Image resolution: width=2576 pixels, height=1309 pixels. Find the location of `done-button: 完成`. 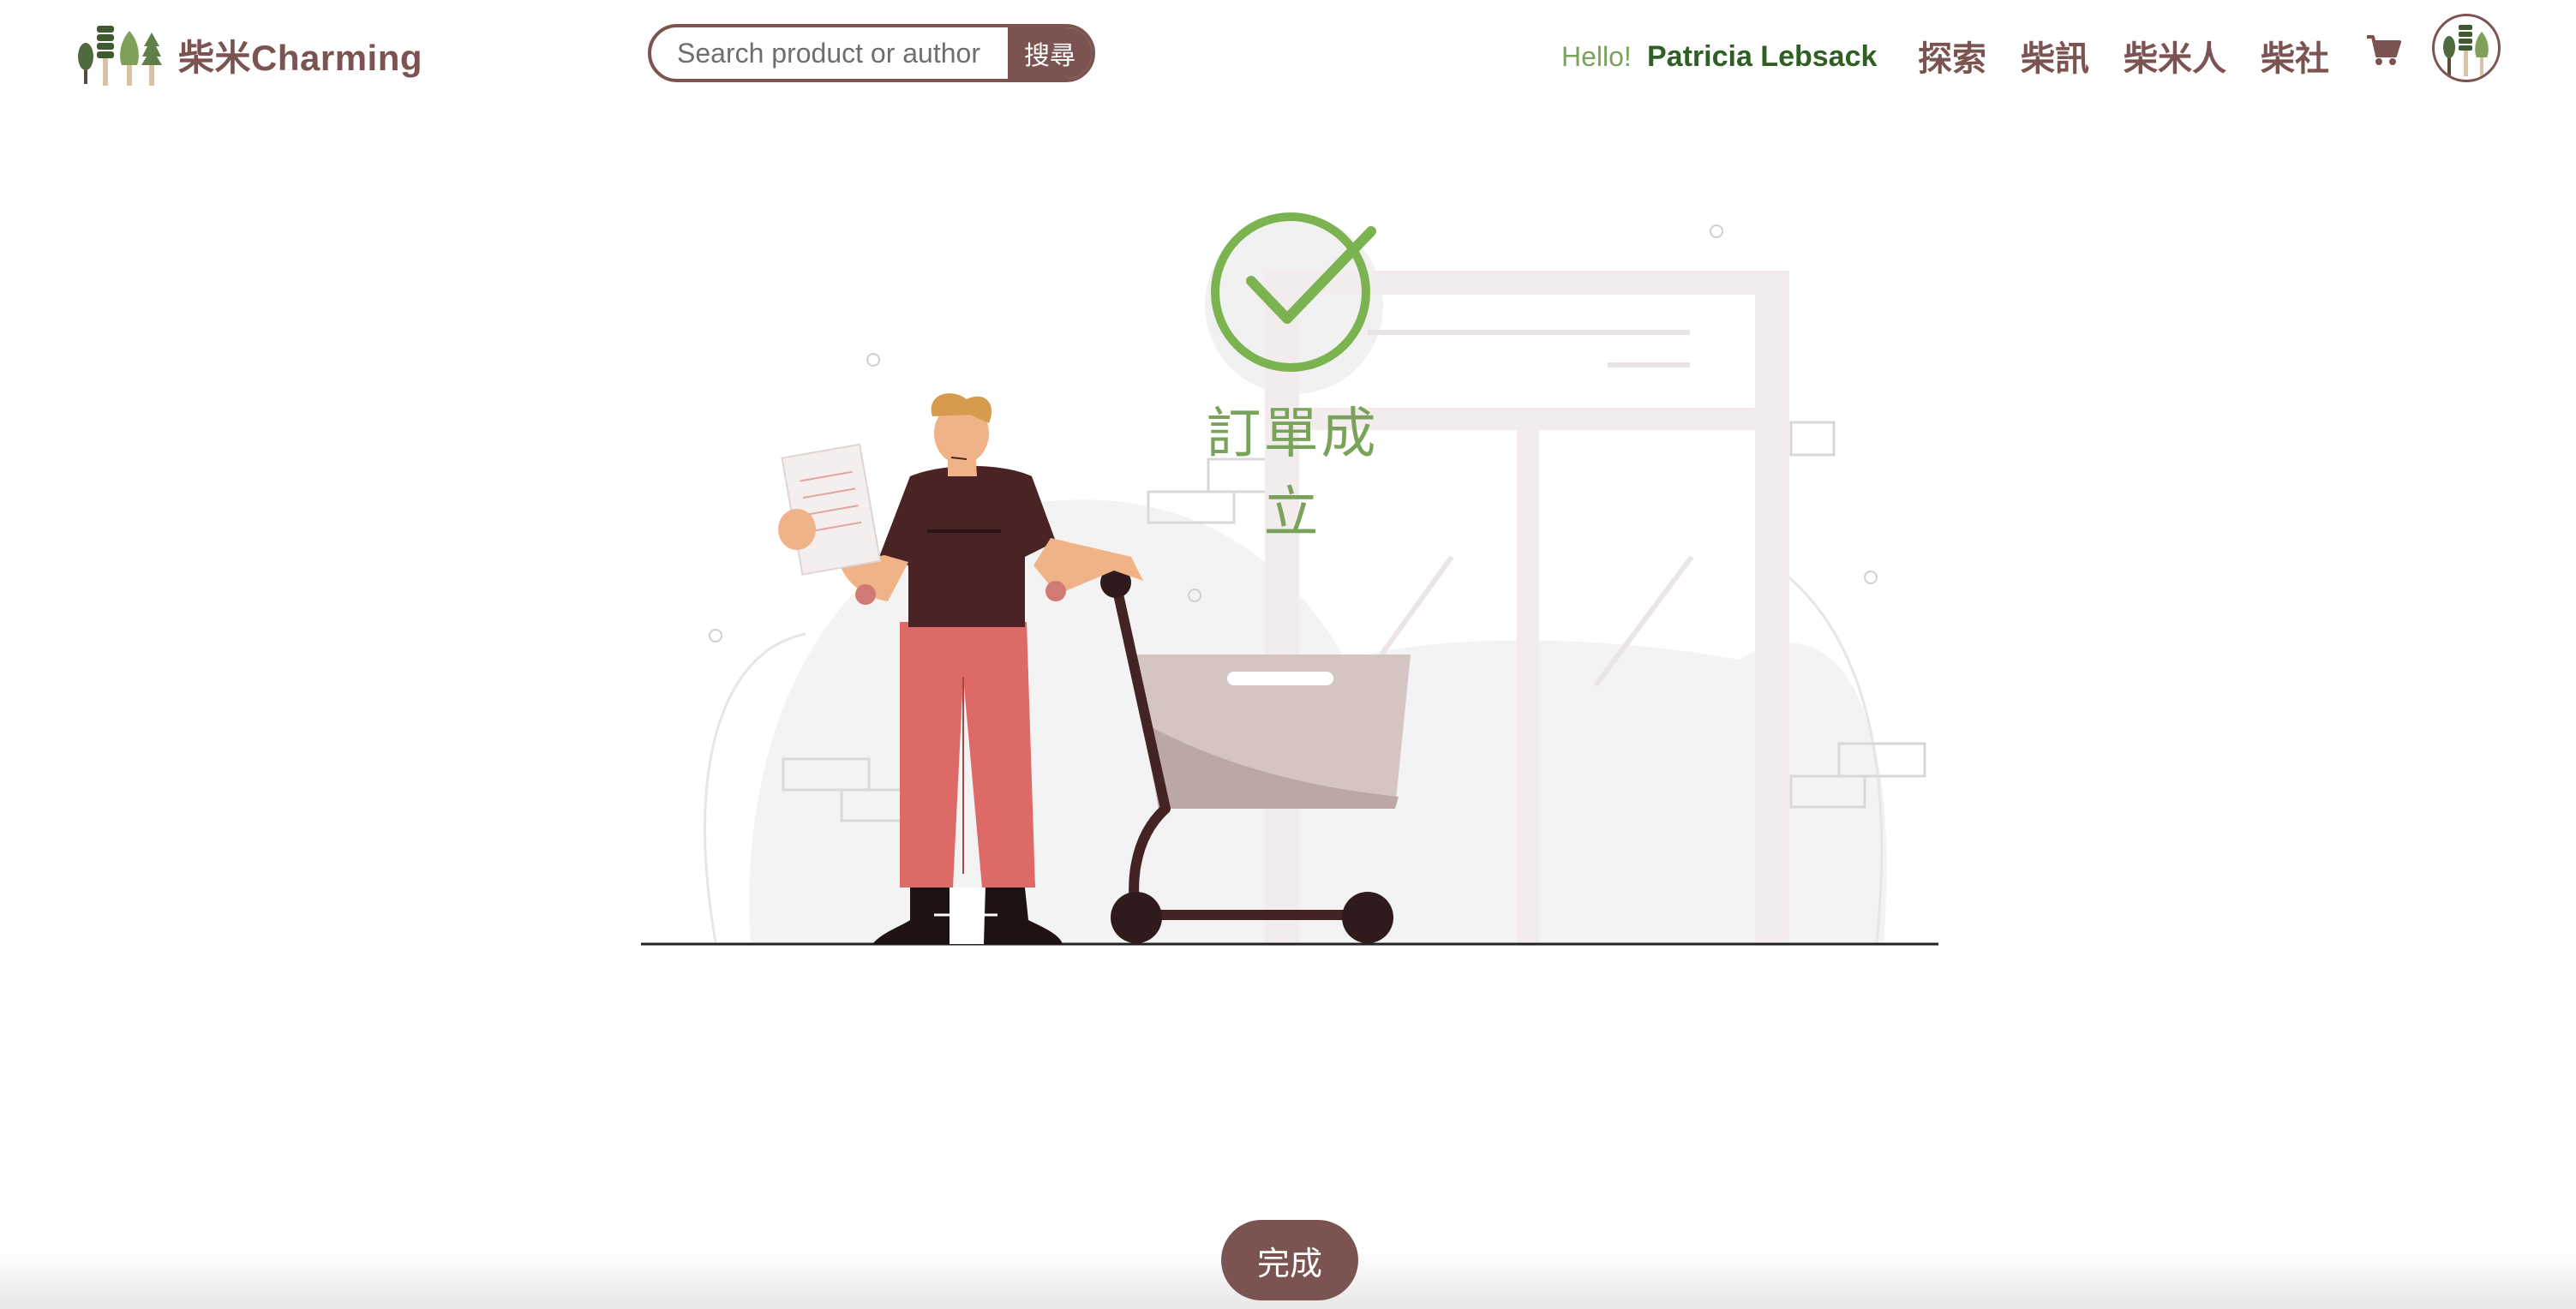

done-button: 完成 is located at coordinates (1289, 1260).